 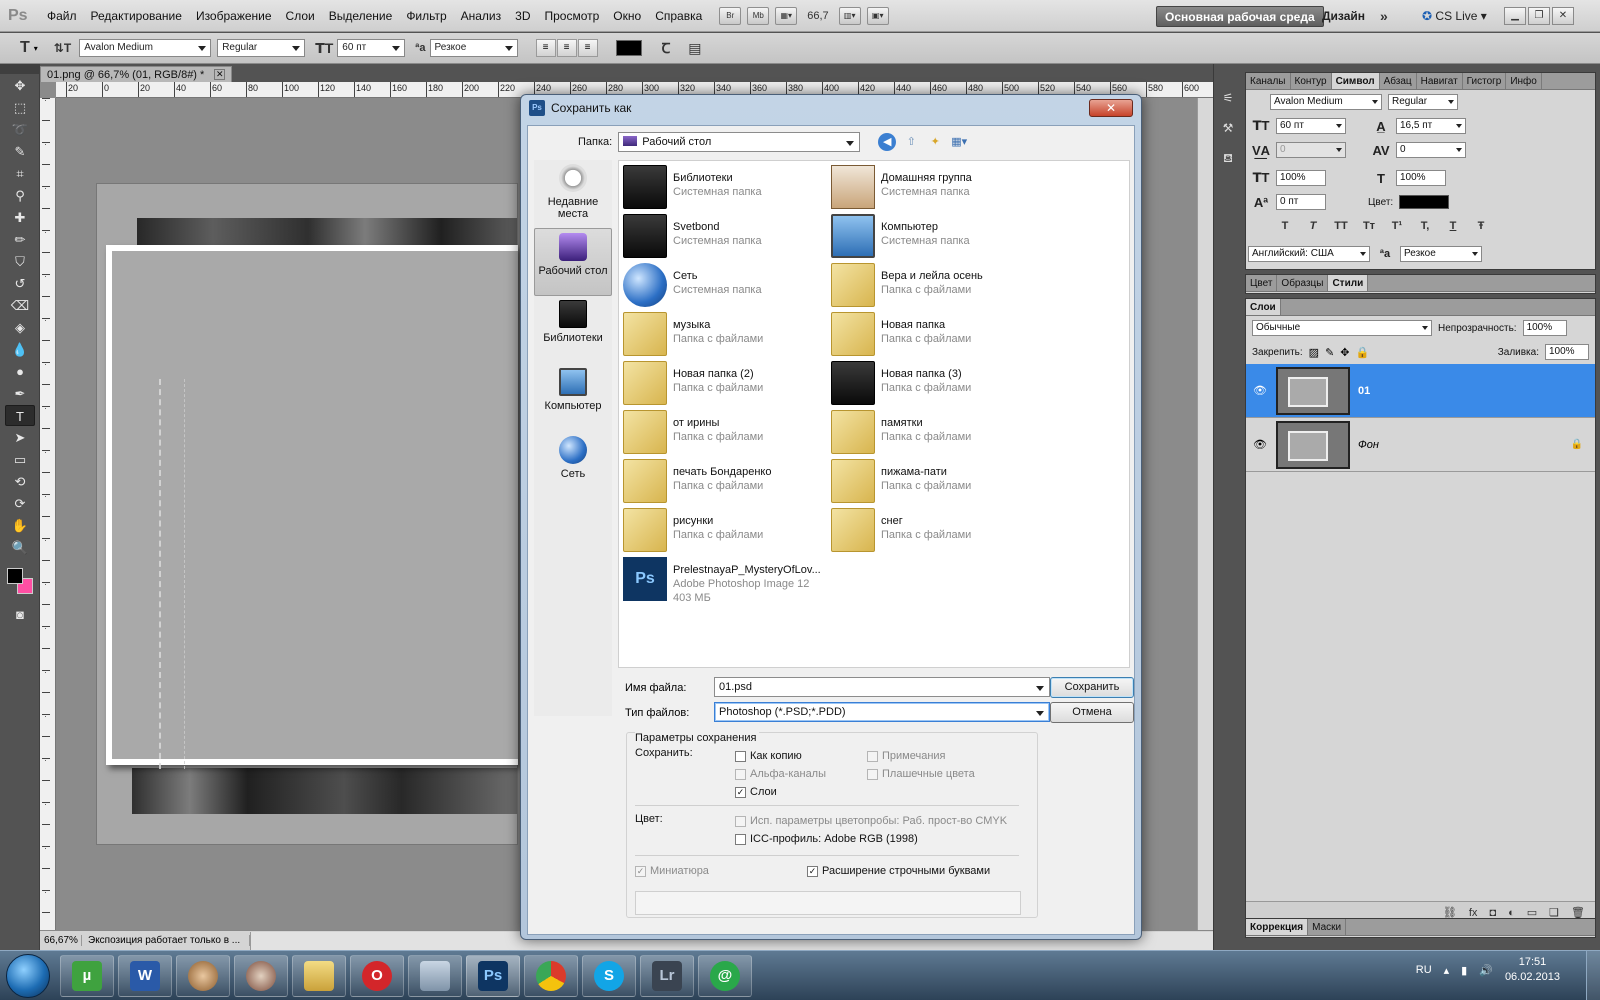 I want to click on text-color-swatch, so click(x=628, y=48).